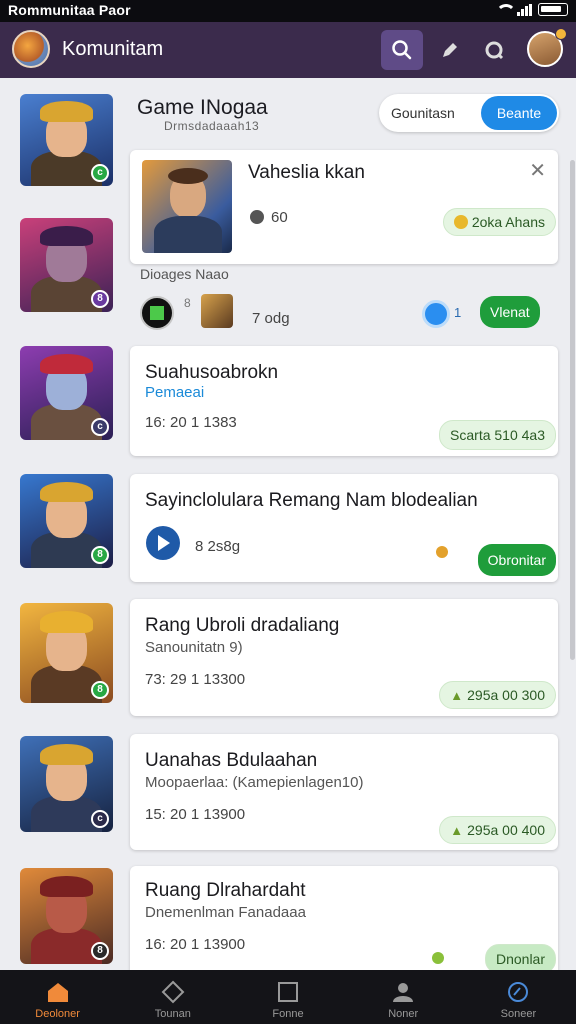  Describe the element at coordinates (225, 890) in the screenshot. I see `card-title: Ruang Dlrahardaht` at that location.